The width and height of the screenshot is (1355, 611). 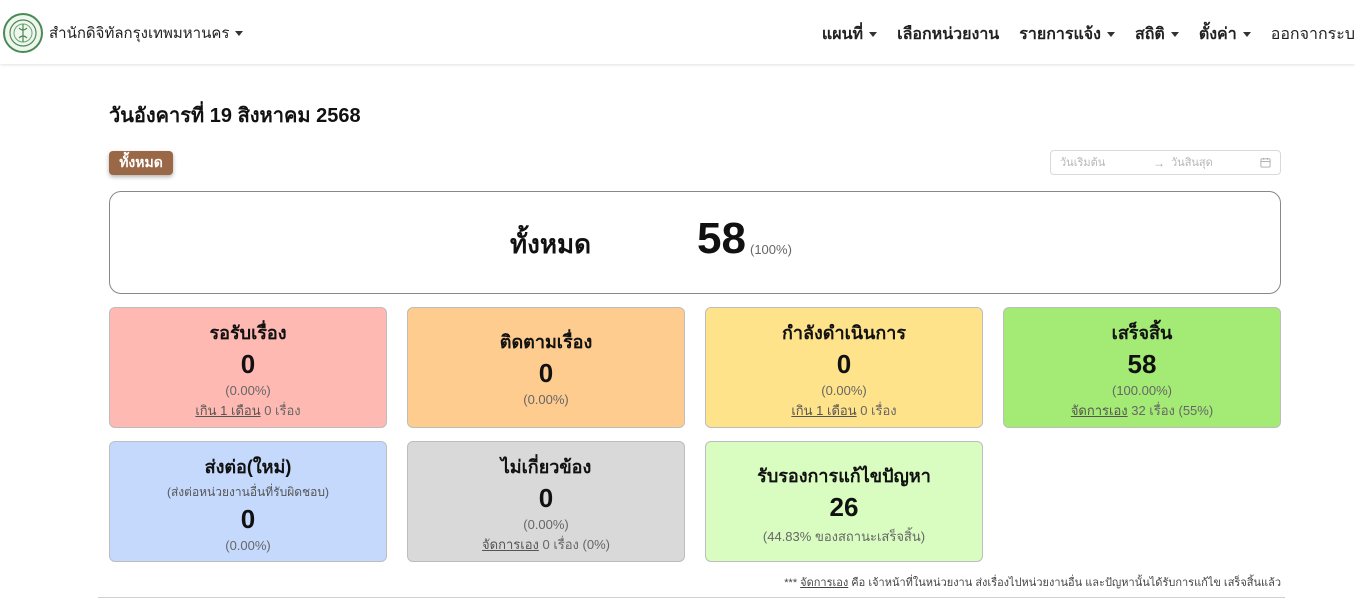 I want to click on calendar-icon, so click(x=1265, y=162).